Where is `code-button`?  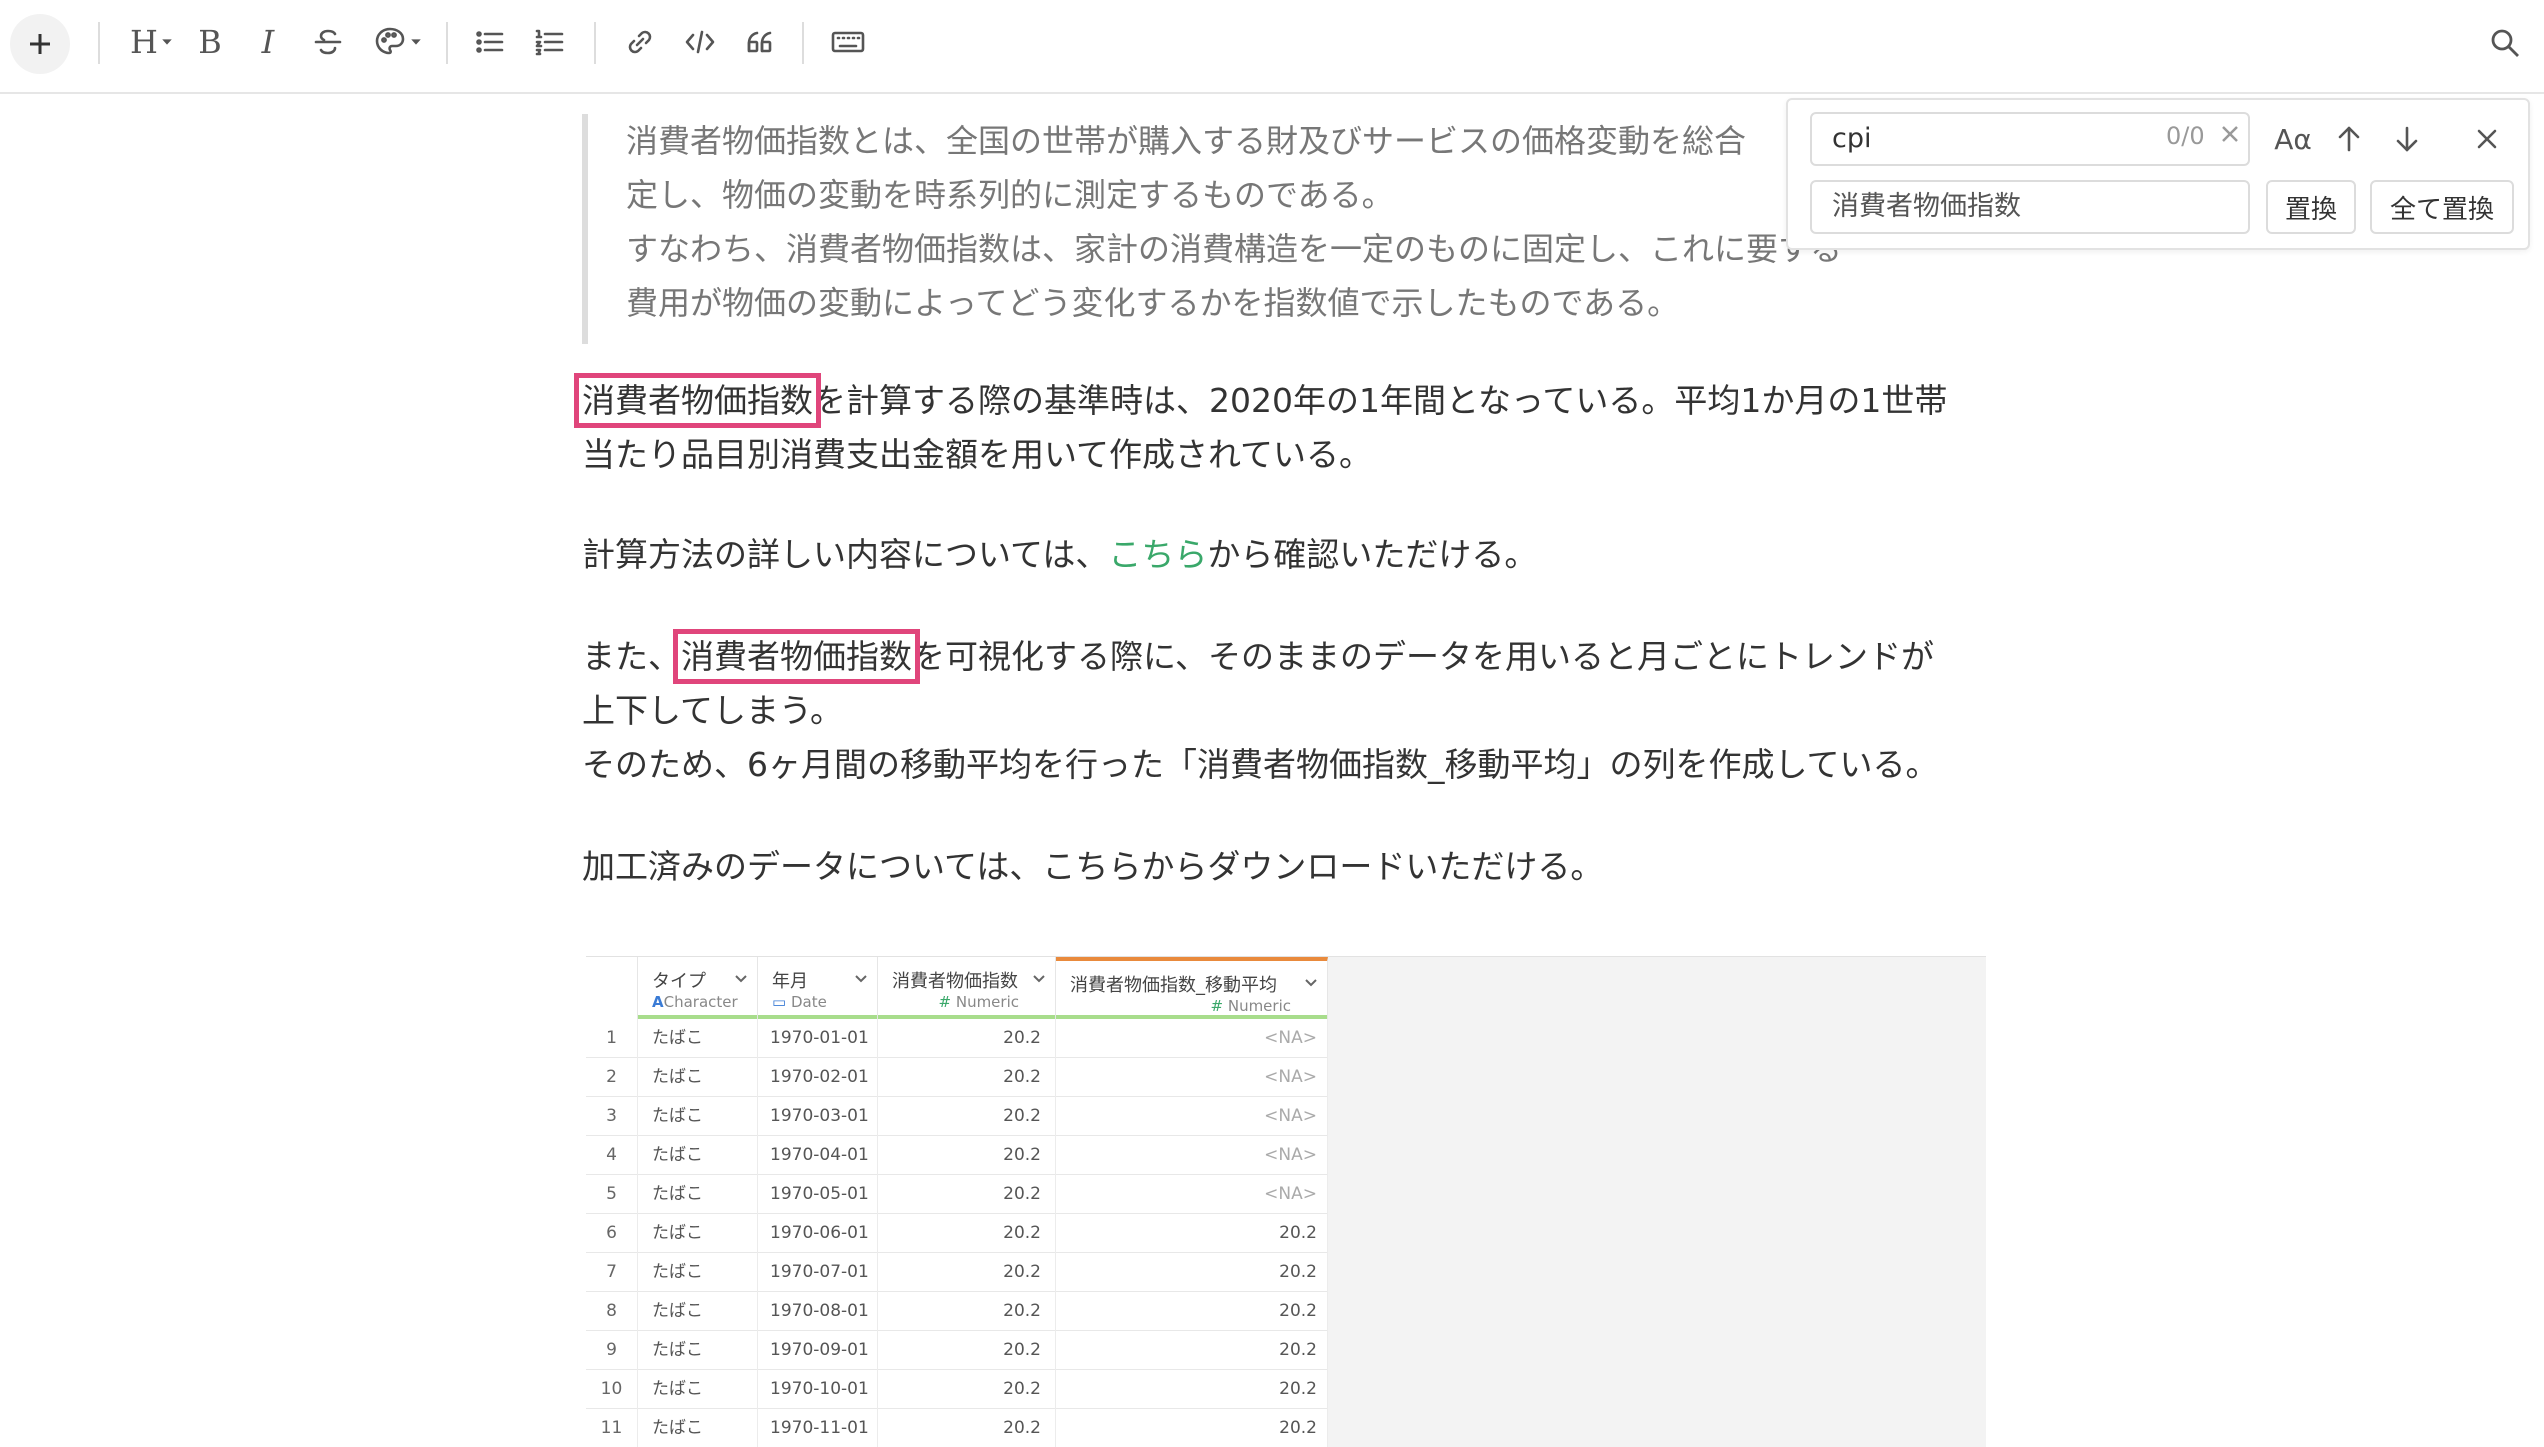 code-button is located at coordinates (700, 42).